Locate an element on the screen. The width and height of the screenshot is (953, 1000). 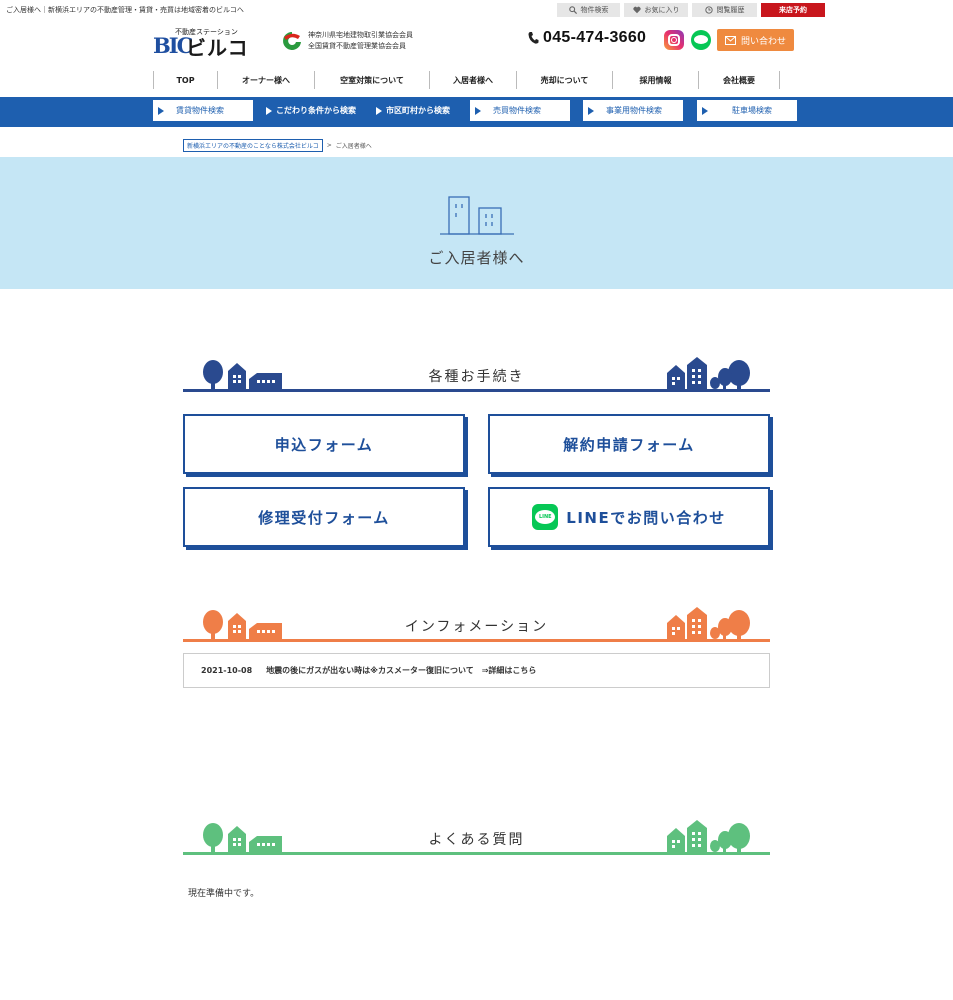
nav-selling: 売却について is located at coordinates (564, 80).